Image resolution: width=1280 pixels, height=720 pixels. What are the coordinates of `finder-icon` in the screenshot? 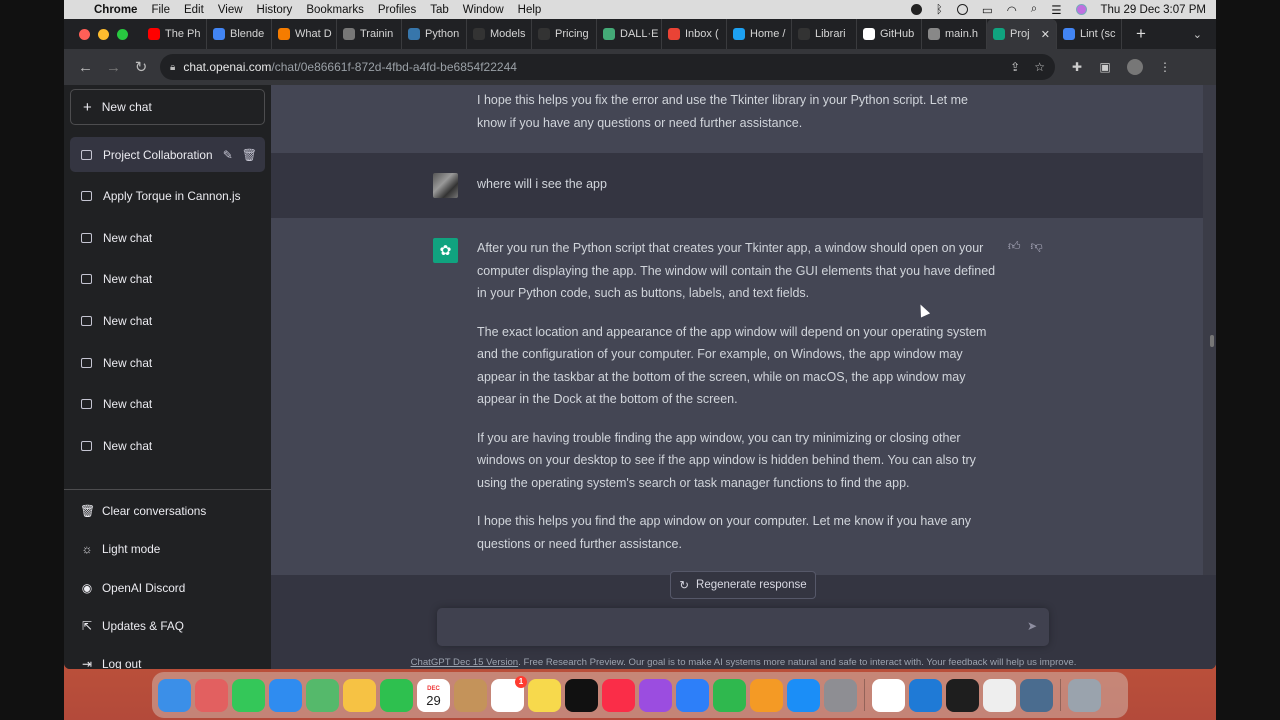 It's located at (174, 695).